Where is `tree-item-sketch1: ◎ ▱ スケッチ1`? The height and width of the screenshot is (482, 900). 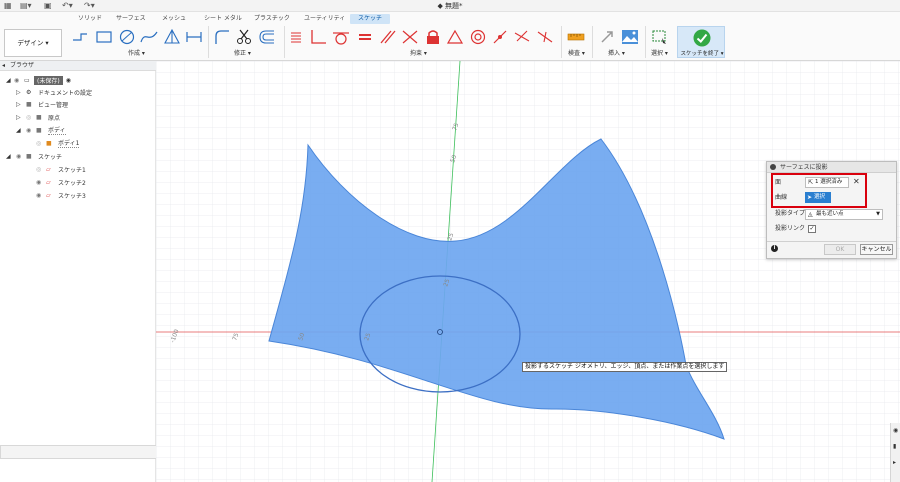
tree-item-sketch1: ◎ ▱ スケッチ1 is located at coordinates (61, 169).